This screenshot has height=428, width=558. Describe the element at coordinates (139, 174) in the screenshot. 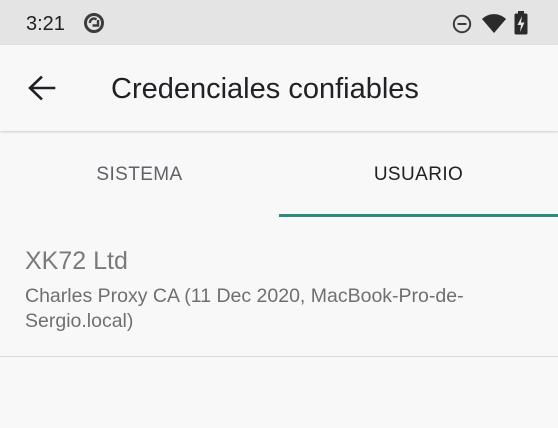

I see `tab-sistema: SISTEMA` at that location.